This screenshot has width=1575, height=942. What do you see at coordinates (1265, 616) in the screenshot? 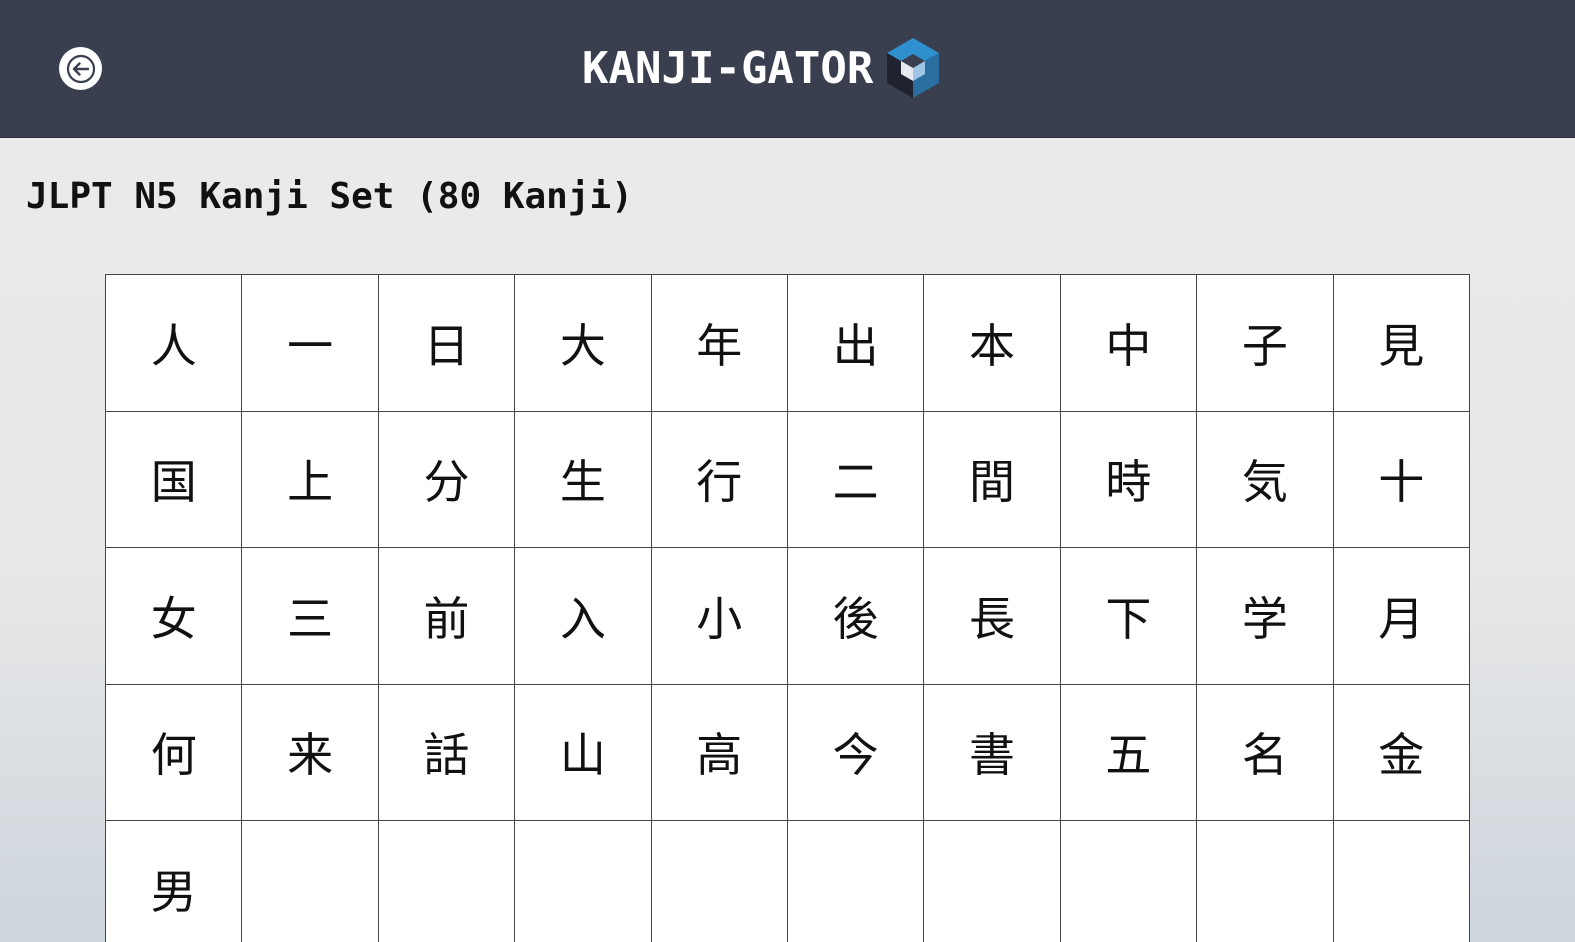
I see `kanji-cell: 学` at bounding box center [1265, 616].